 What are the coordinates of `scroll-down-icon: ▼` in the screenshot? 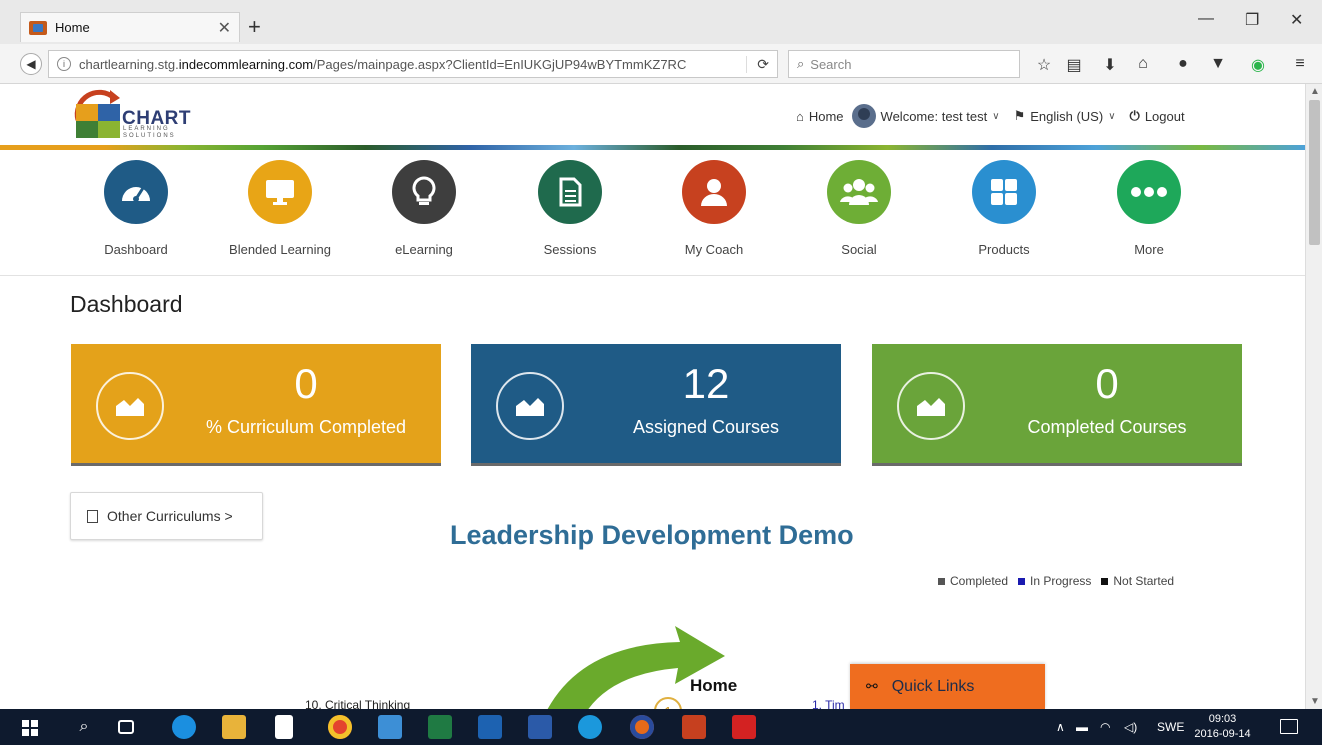 It's located at (1315, 701).